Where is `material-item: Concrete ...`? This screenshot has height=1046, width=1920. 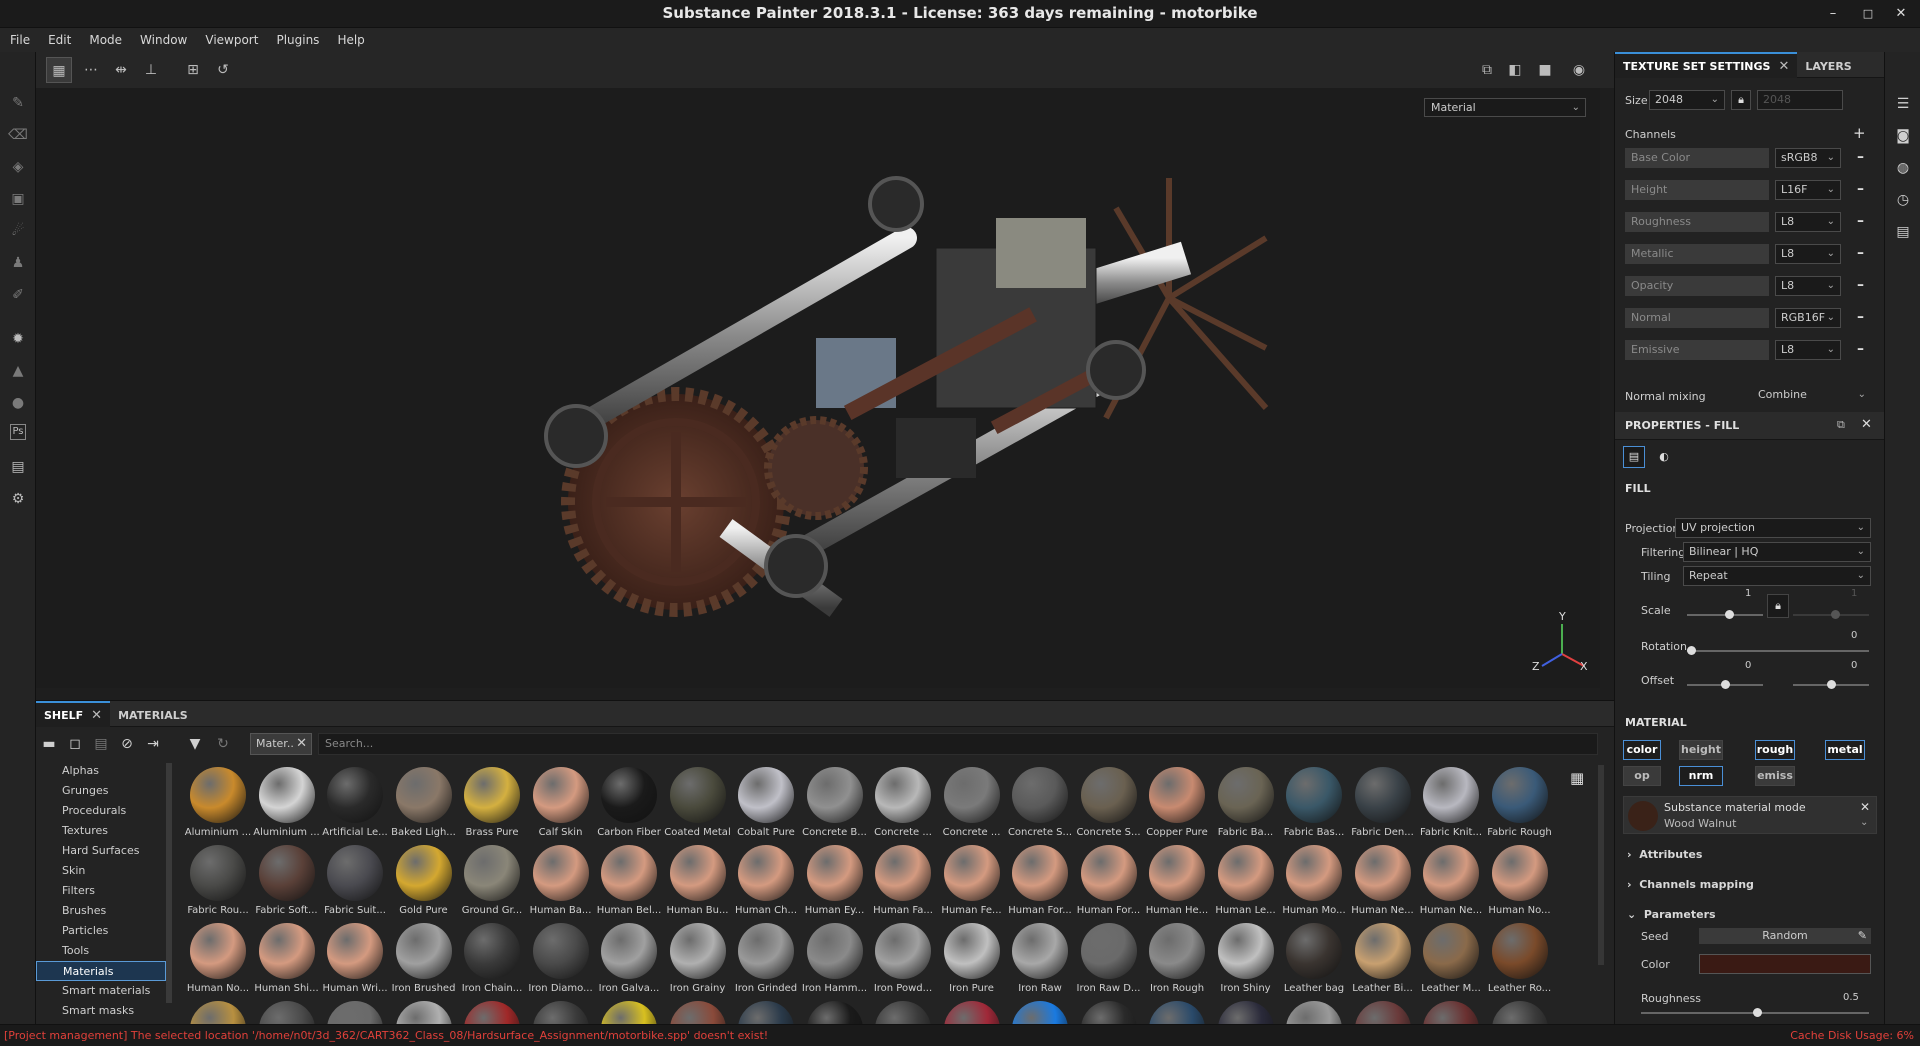 material-item: Concrete ... is located at coordinates (972, 806).